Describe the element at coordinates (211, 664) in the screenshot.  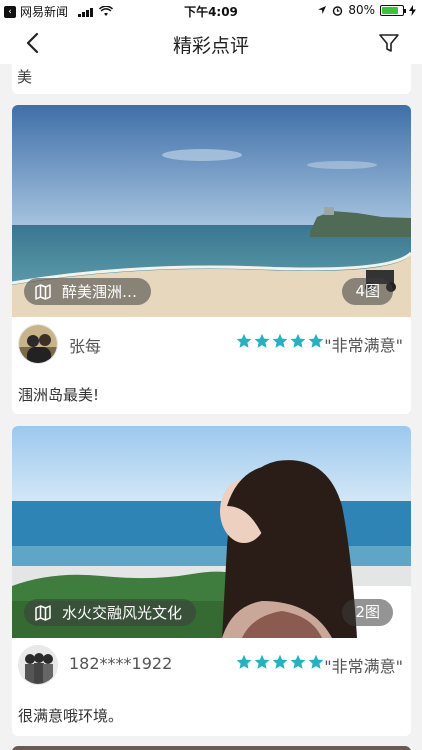
I see `user-row: 182****1922 "非常满意"` at that location.